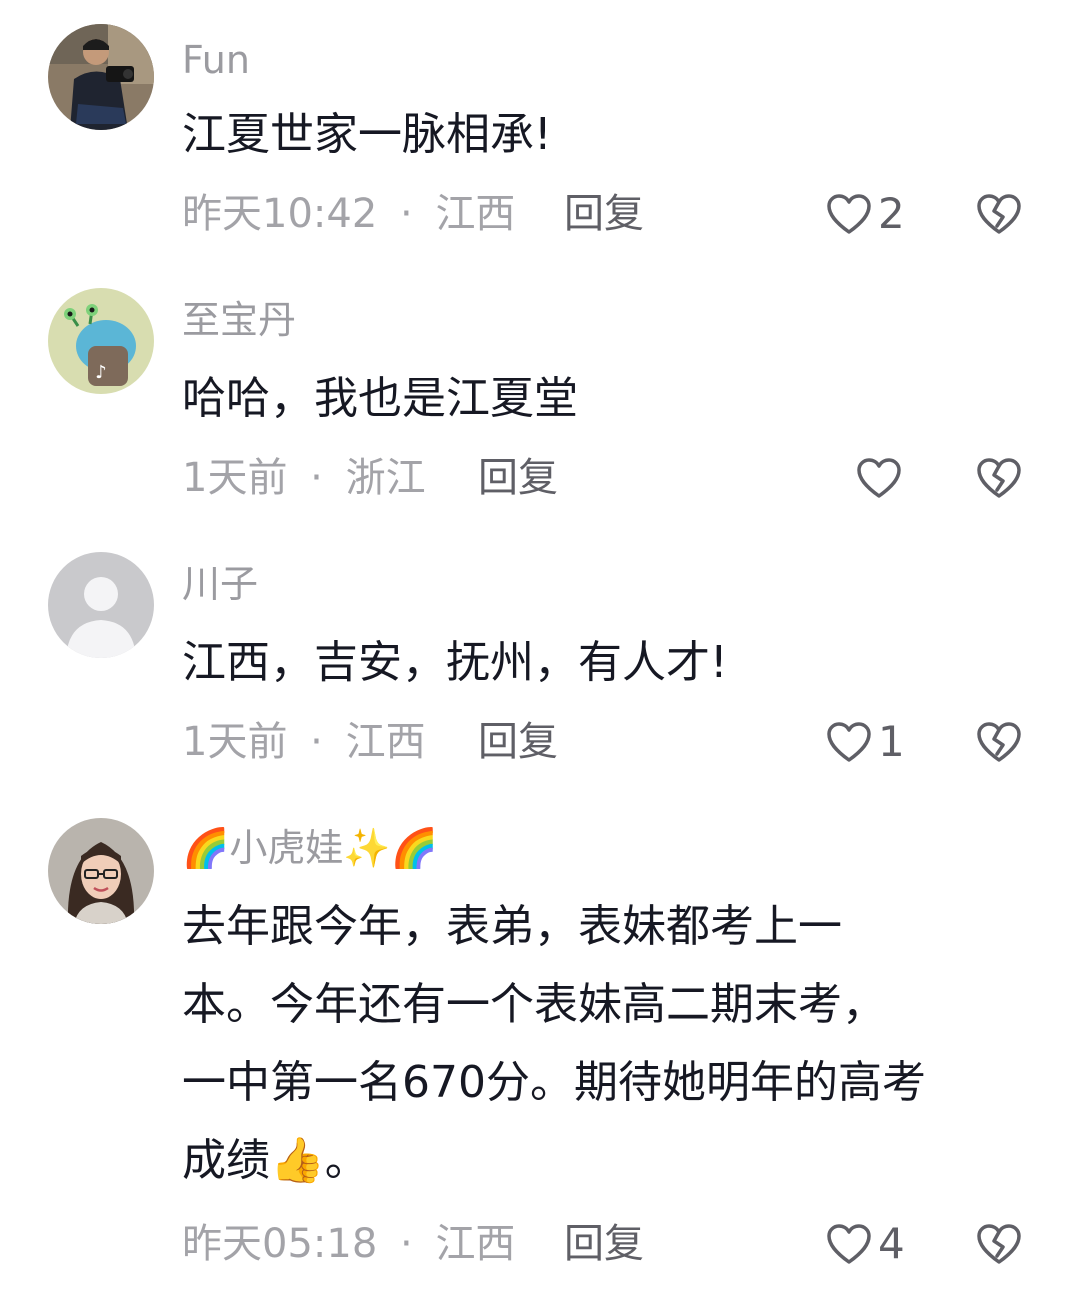 The height and width of the screenshot is (1309, 1080). Describe the element at coordinates (216, 60) in the screenshot. I see `username: Fun` at that location.